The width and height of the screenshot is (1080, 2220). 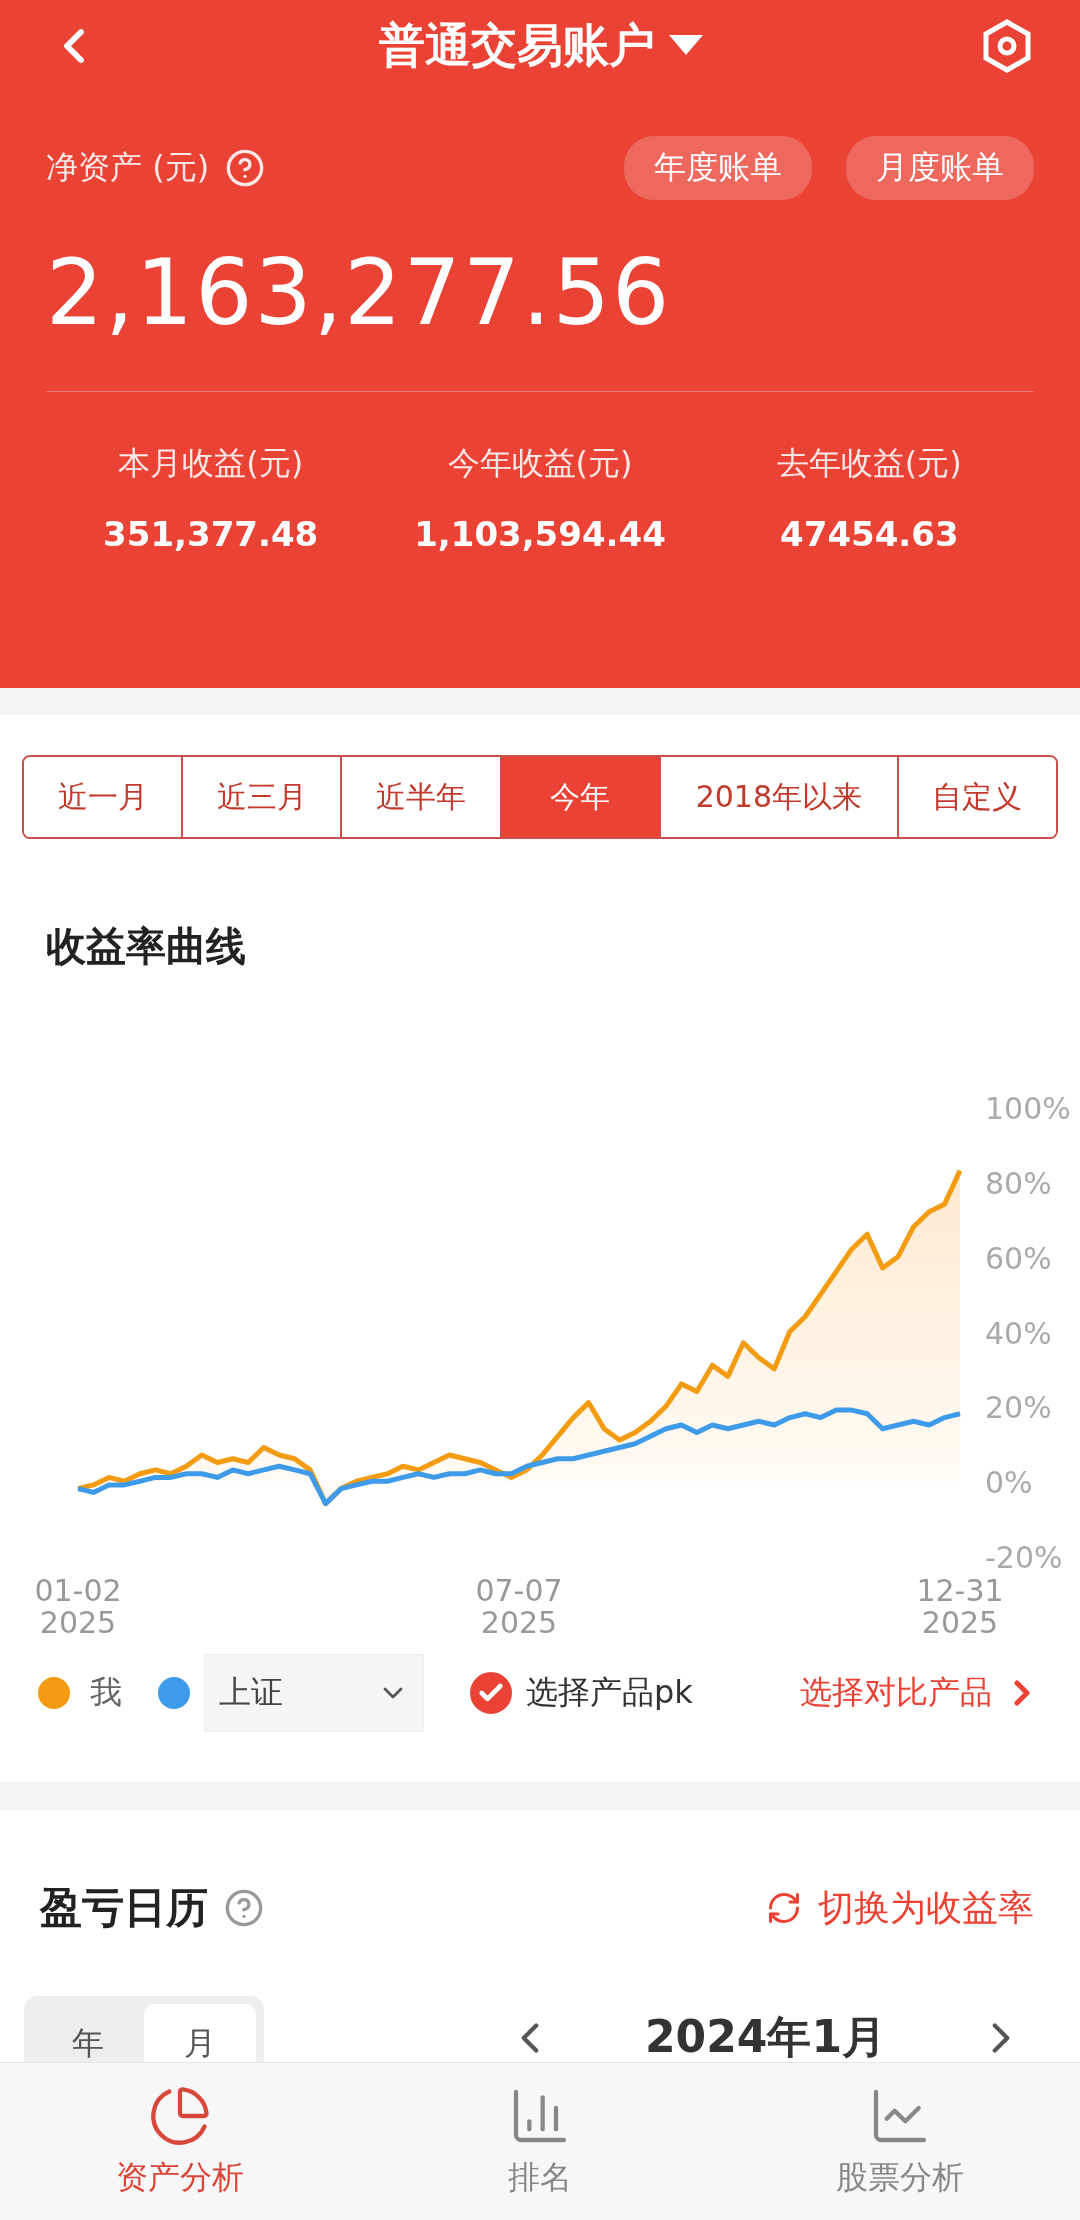 What do you see at coordinates (869, 463) in the screenshot?
I see `stat-label: 去年收益(元)` at bounding box center [869, 463].